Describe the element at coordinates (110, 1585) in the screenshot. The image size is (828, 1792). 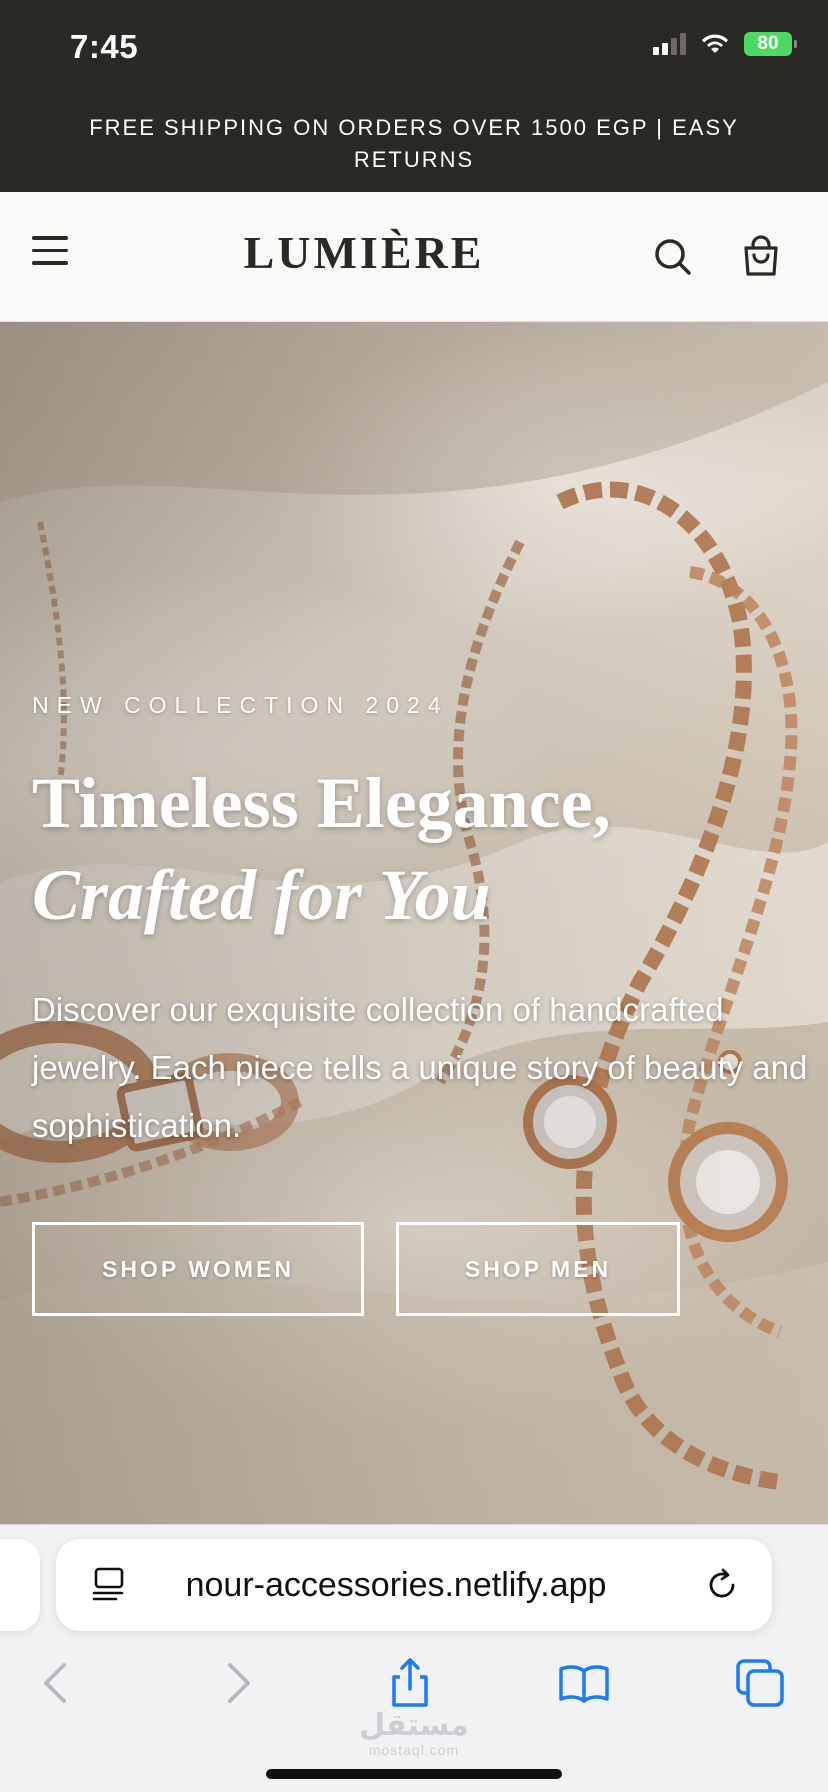
I see `reader-mode-icon` at that location.